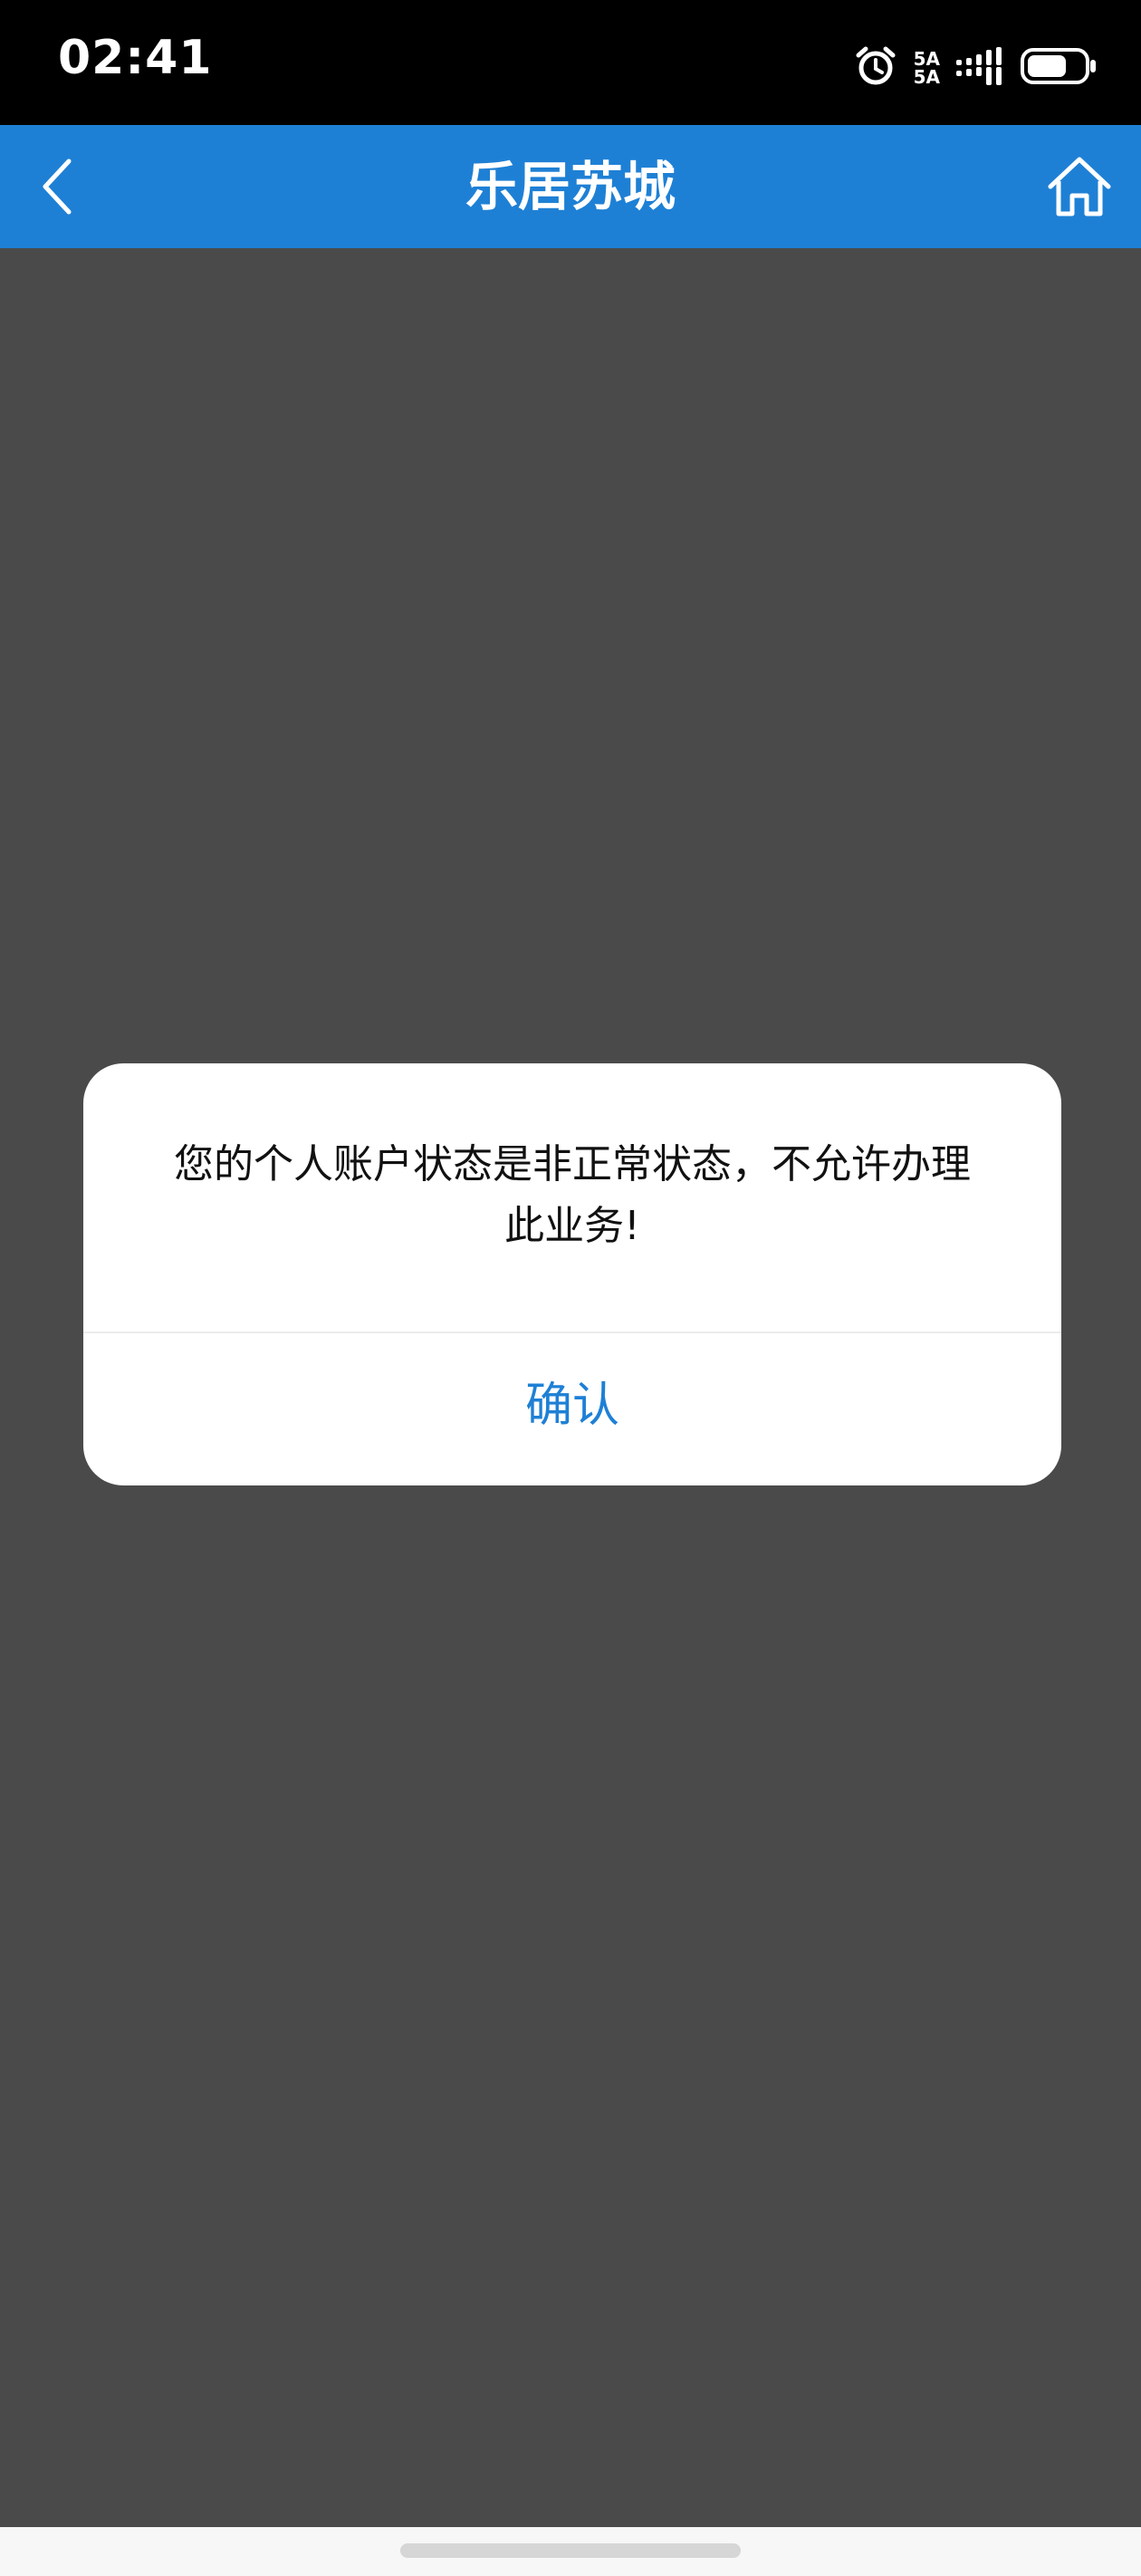  I want to click on home-indicator, so click(570, 2550).